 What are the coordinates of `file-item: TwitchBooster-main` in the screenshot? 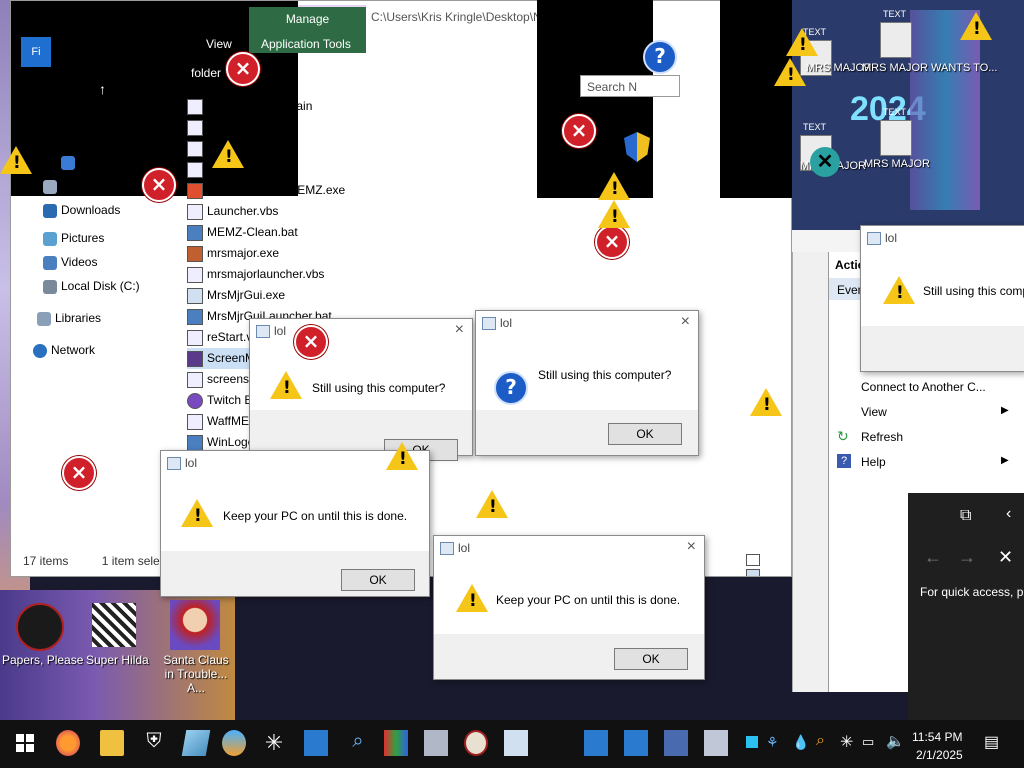 It's located at (249, 106).